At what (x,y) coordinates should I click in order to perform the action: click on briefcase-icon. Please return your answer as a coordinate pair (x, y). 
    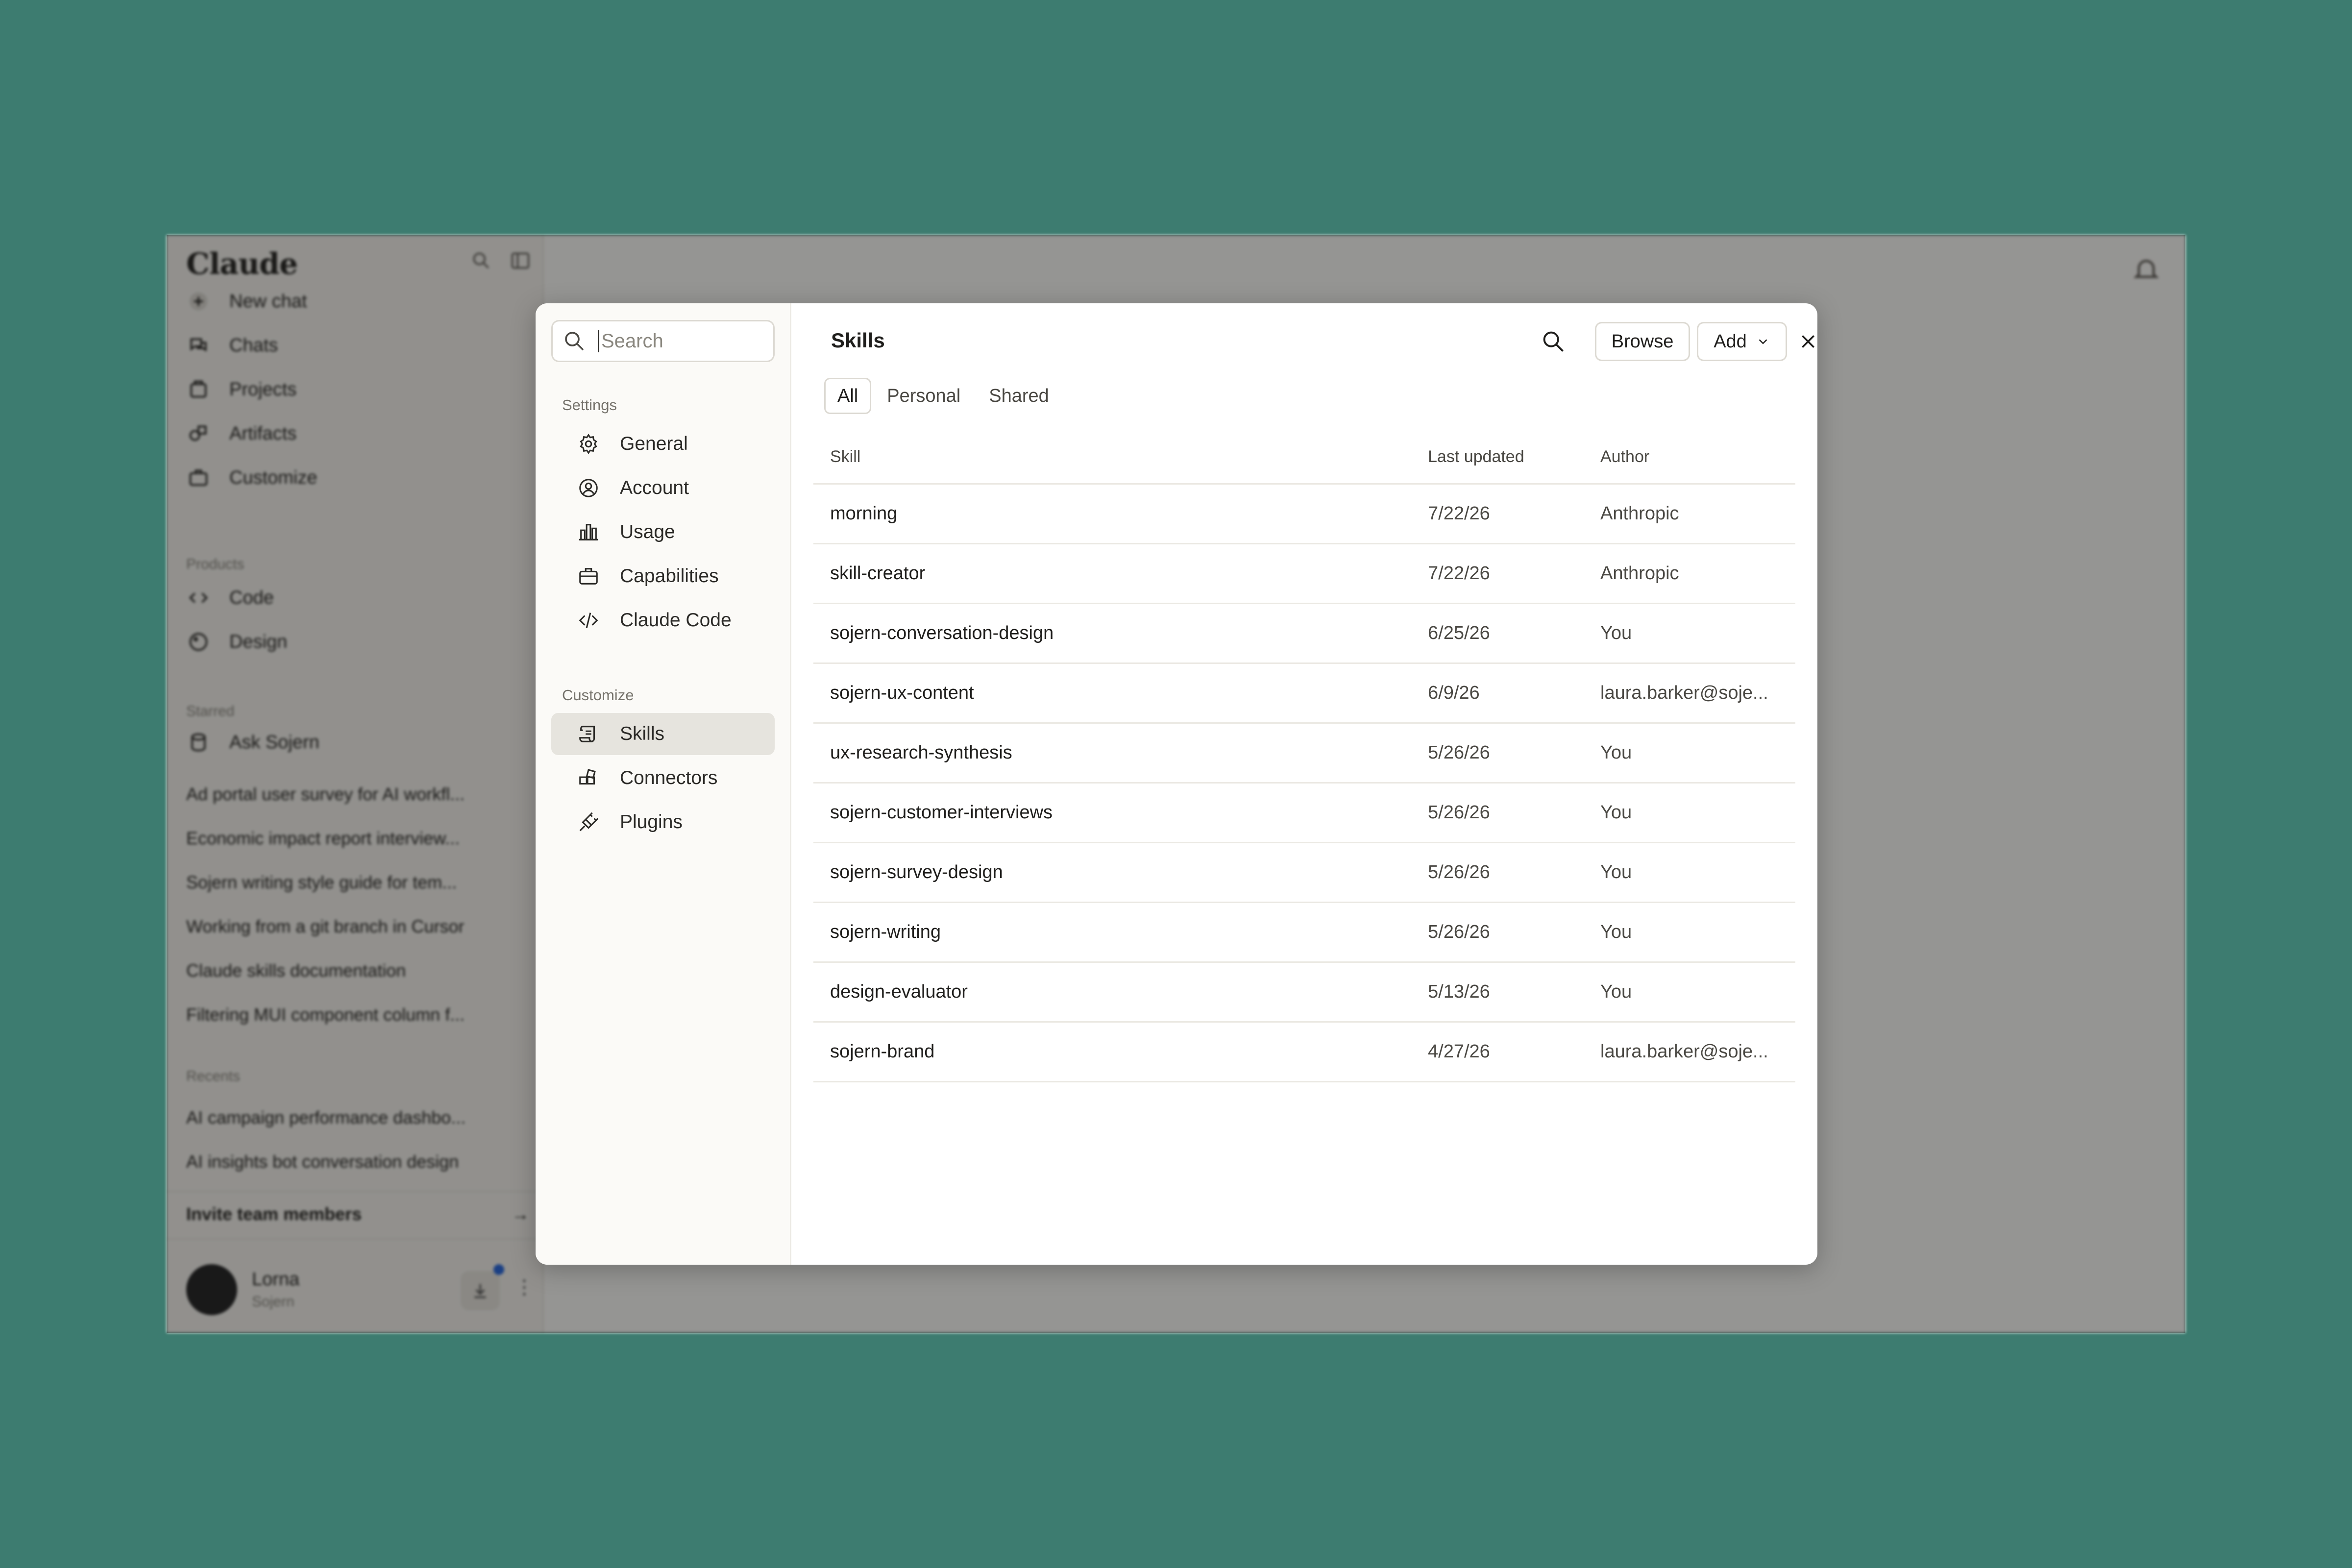
    Looking at the image, I should click on (588, 576).